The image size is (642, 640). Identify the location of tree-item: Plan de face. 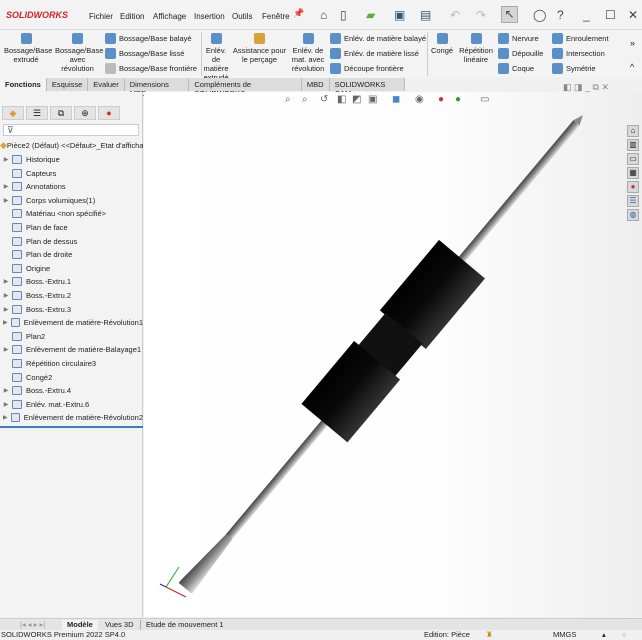
(71, 227).